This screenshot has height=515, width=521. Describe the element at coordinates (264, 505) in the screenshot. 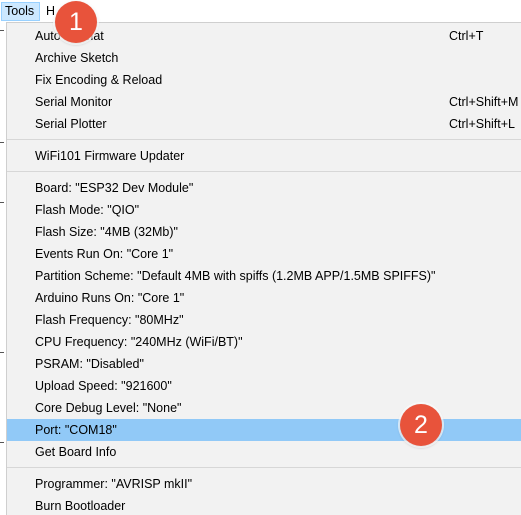

I see `menu-item-burn-bootloader: Burn Bootloader` at that location.